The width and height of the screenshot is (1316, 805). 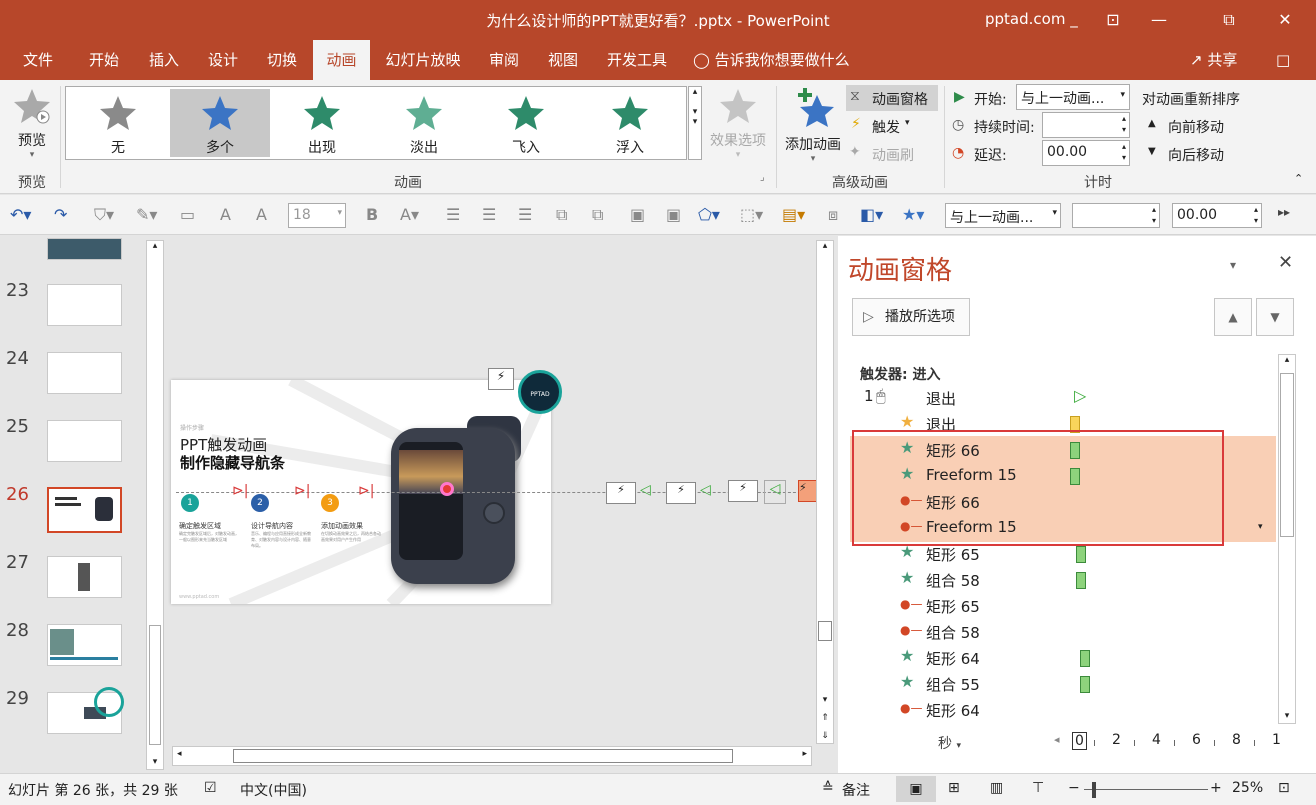 I want to click on tab-transitions: 切换, so click(x=282, y=60).